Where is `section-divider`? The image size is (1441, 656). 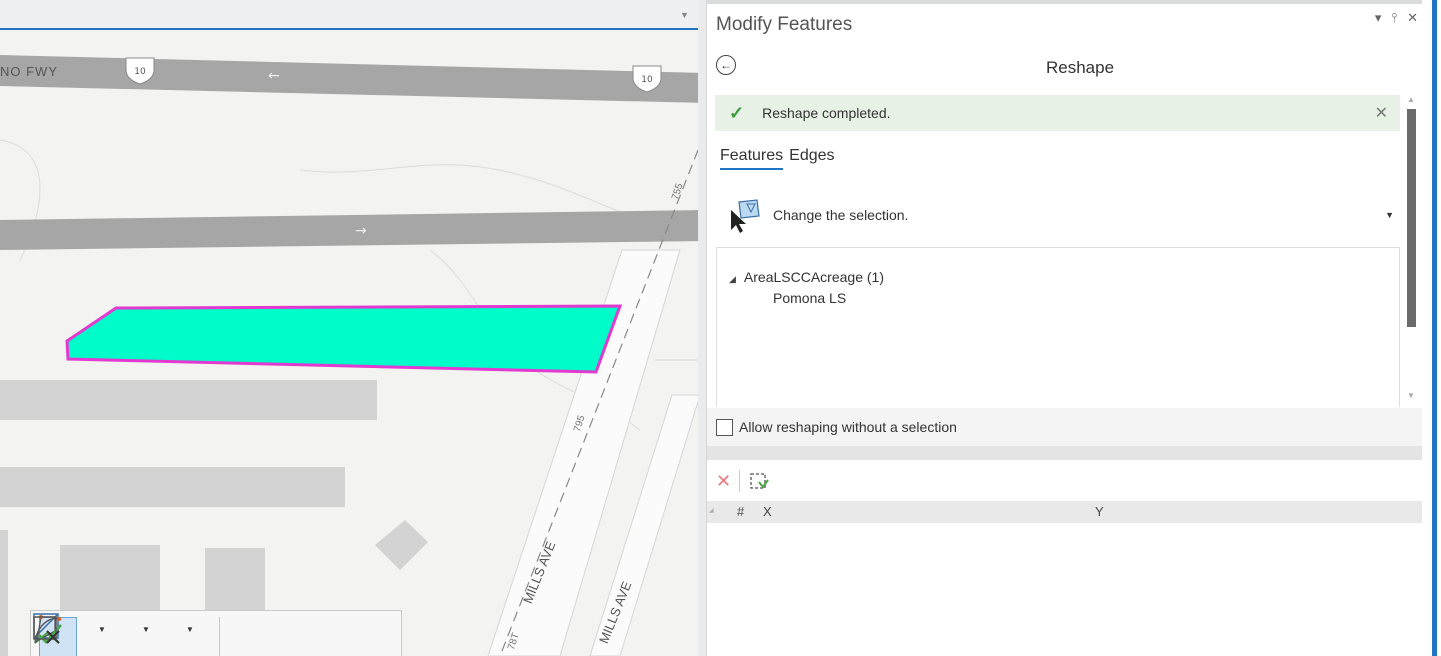 section-divider is located at coordinates (1065, 453).